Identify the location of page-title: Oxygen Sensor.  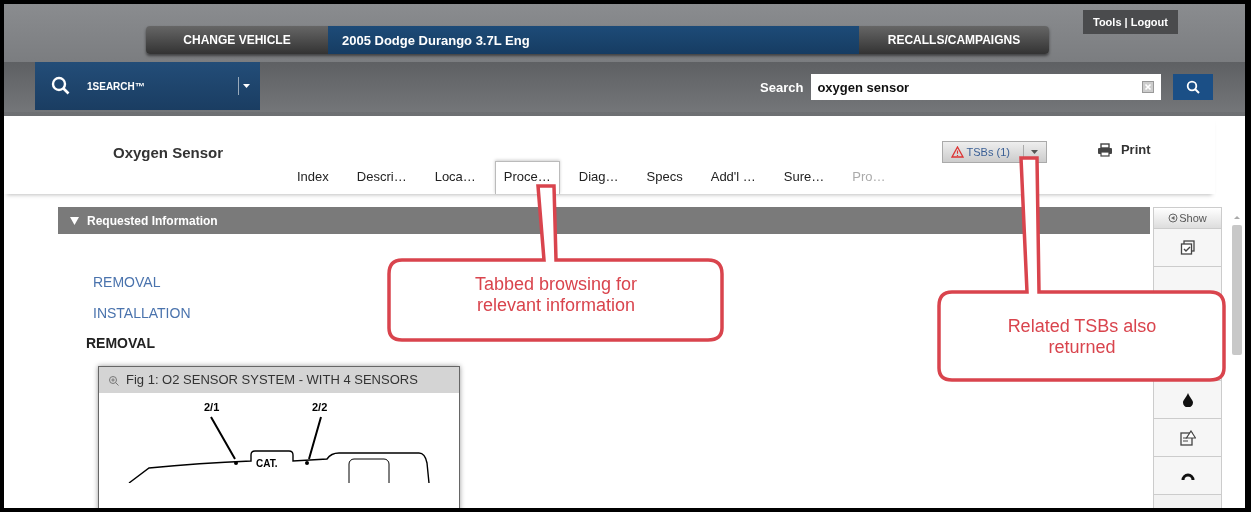
(169, 152).